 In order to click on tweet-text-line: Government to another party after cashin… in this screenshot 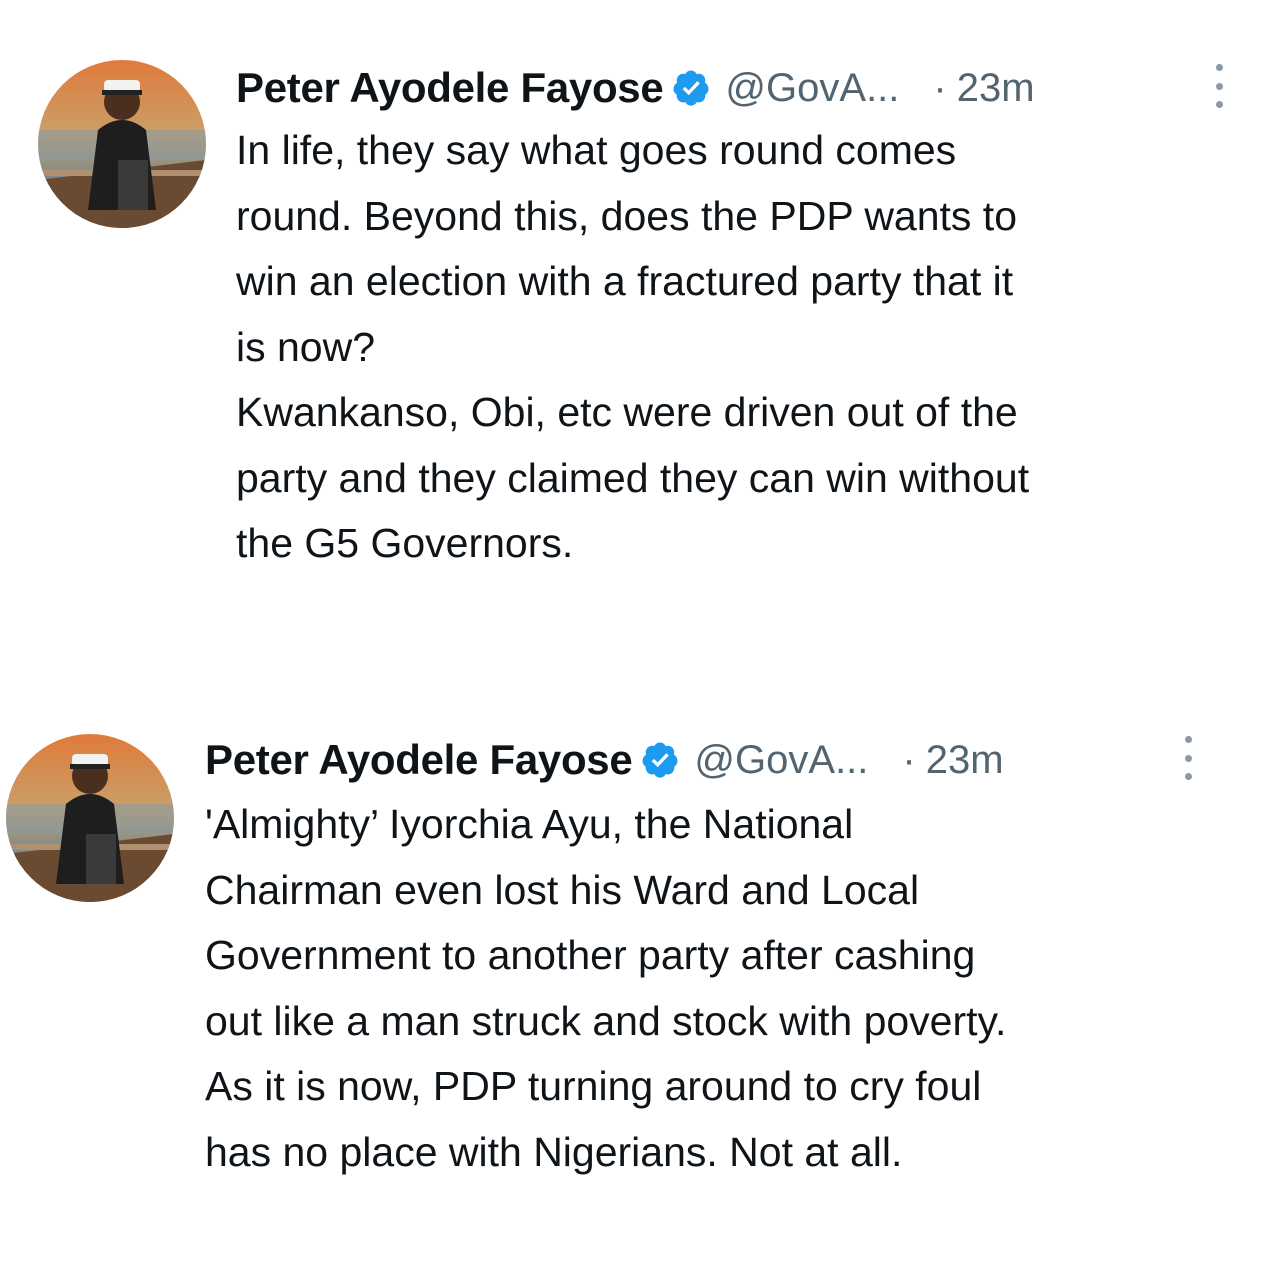, I will do `click(590, 955)`.